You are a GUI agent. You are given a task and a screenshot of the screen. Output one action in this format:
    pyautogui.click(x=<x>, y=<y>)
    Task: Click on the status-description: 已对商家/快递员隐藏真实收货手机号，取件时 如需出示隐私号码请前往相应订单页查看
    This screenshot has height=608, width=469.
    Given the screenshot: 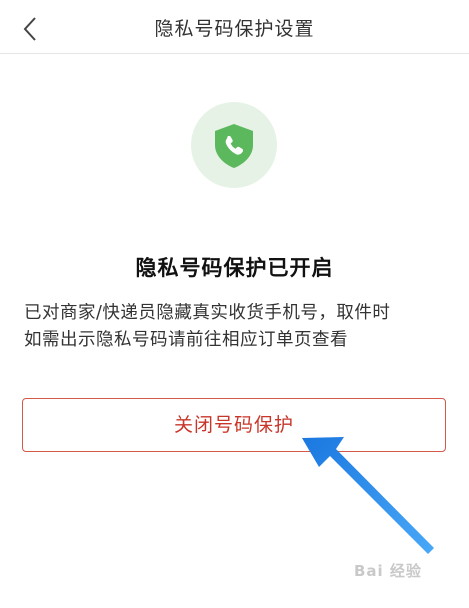 What is the action you would take?
    pyautogui.click(x=239, y=327)
    